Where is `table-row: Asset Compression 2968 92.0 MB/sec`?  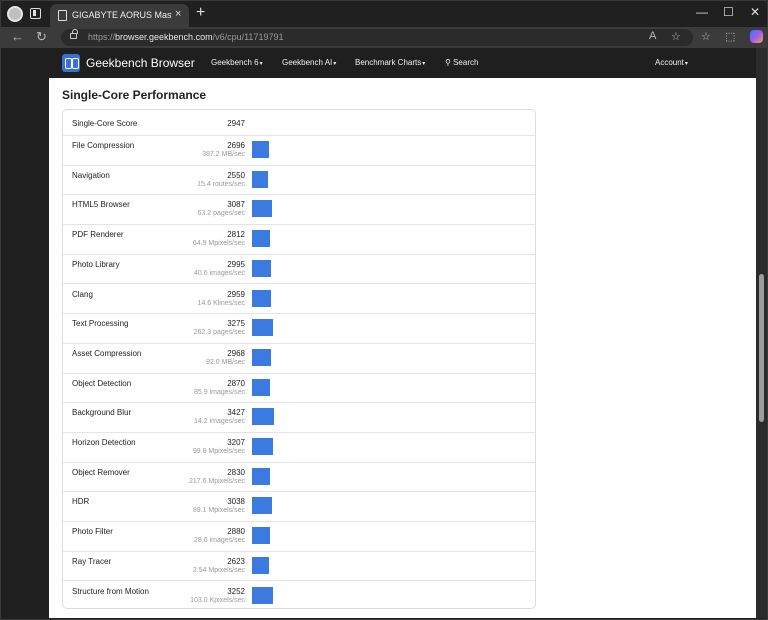
table-row: Asset Compression 2968 92.0 MB/sec is located at coordinates (299, 359).